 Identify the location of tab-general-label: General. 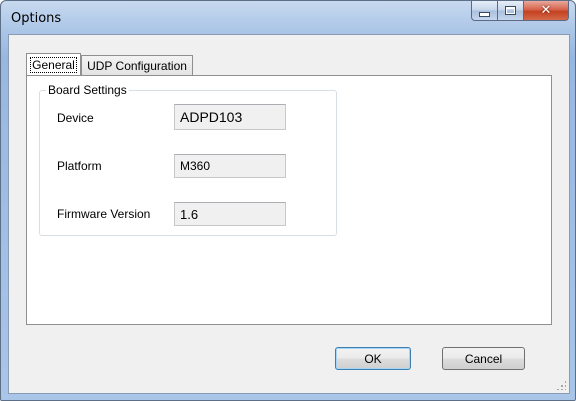
(53, 64).